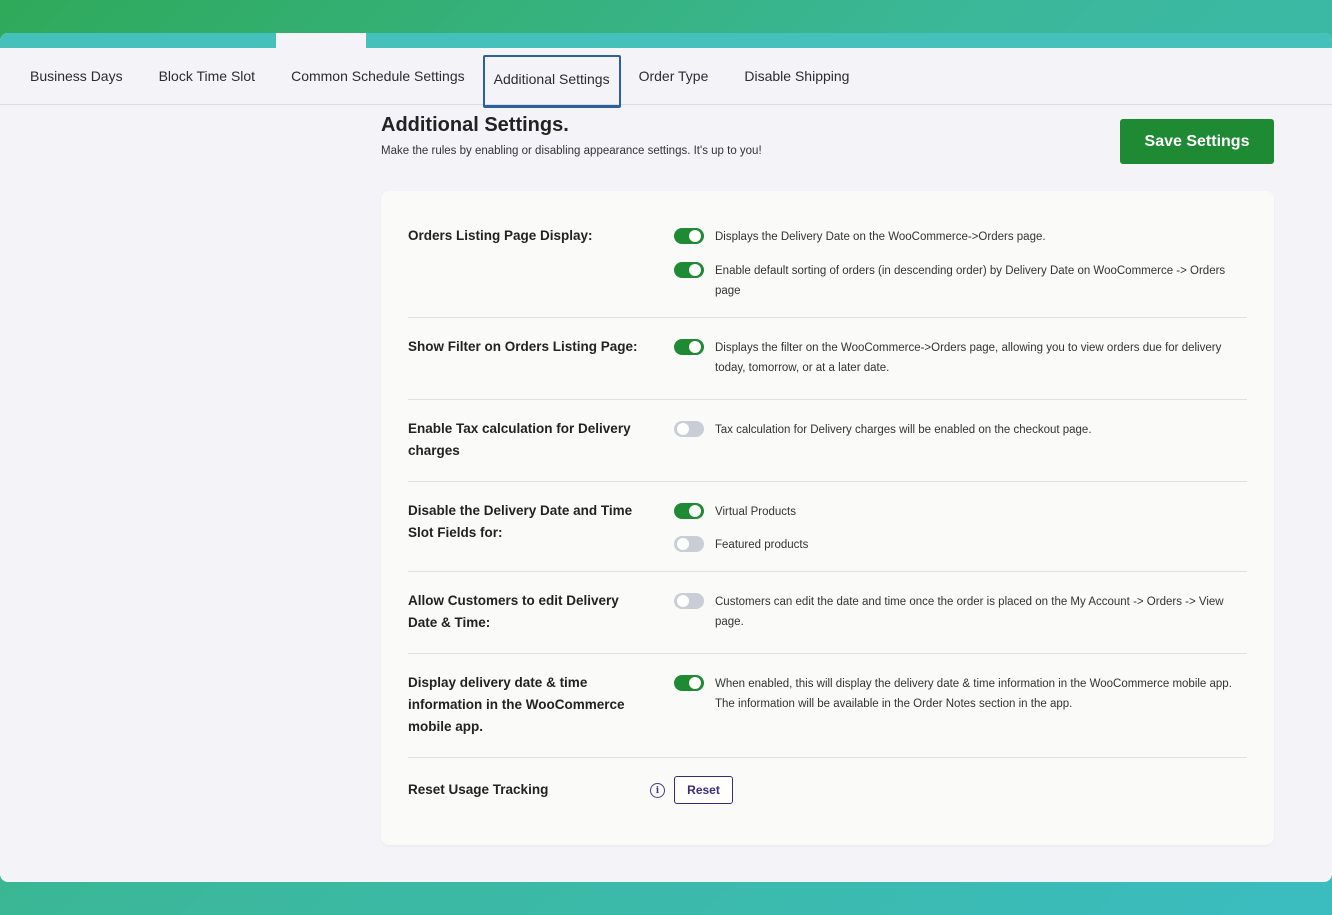  Describe the element at coordinates (76, 76) in the screenshot. I see `tab-business-days: Business Days` at that location.